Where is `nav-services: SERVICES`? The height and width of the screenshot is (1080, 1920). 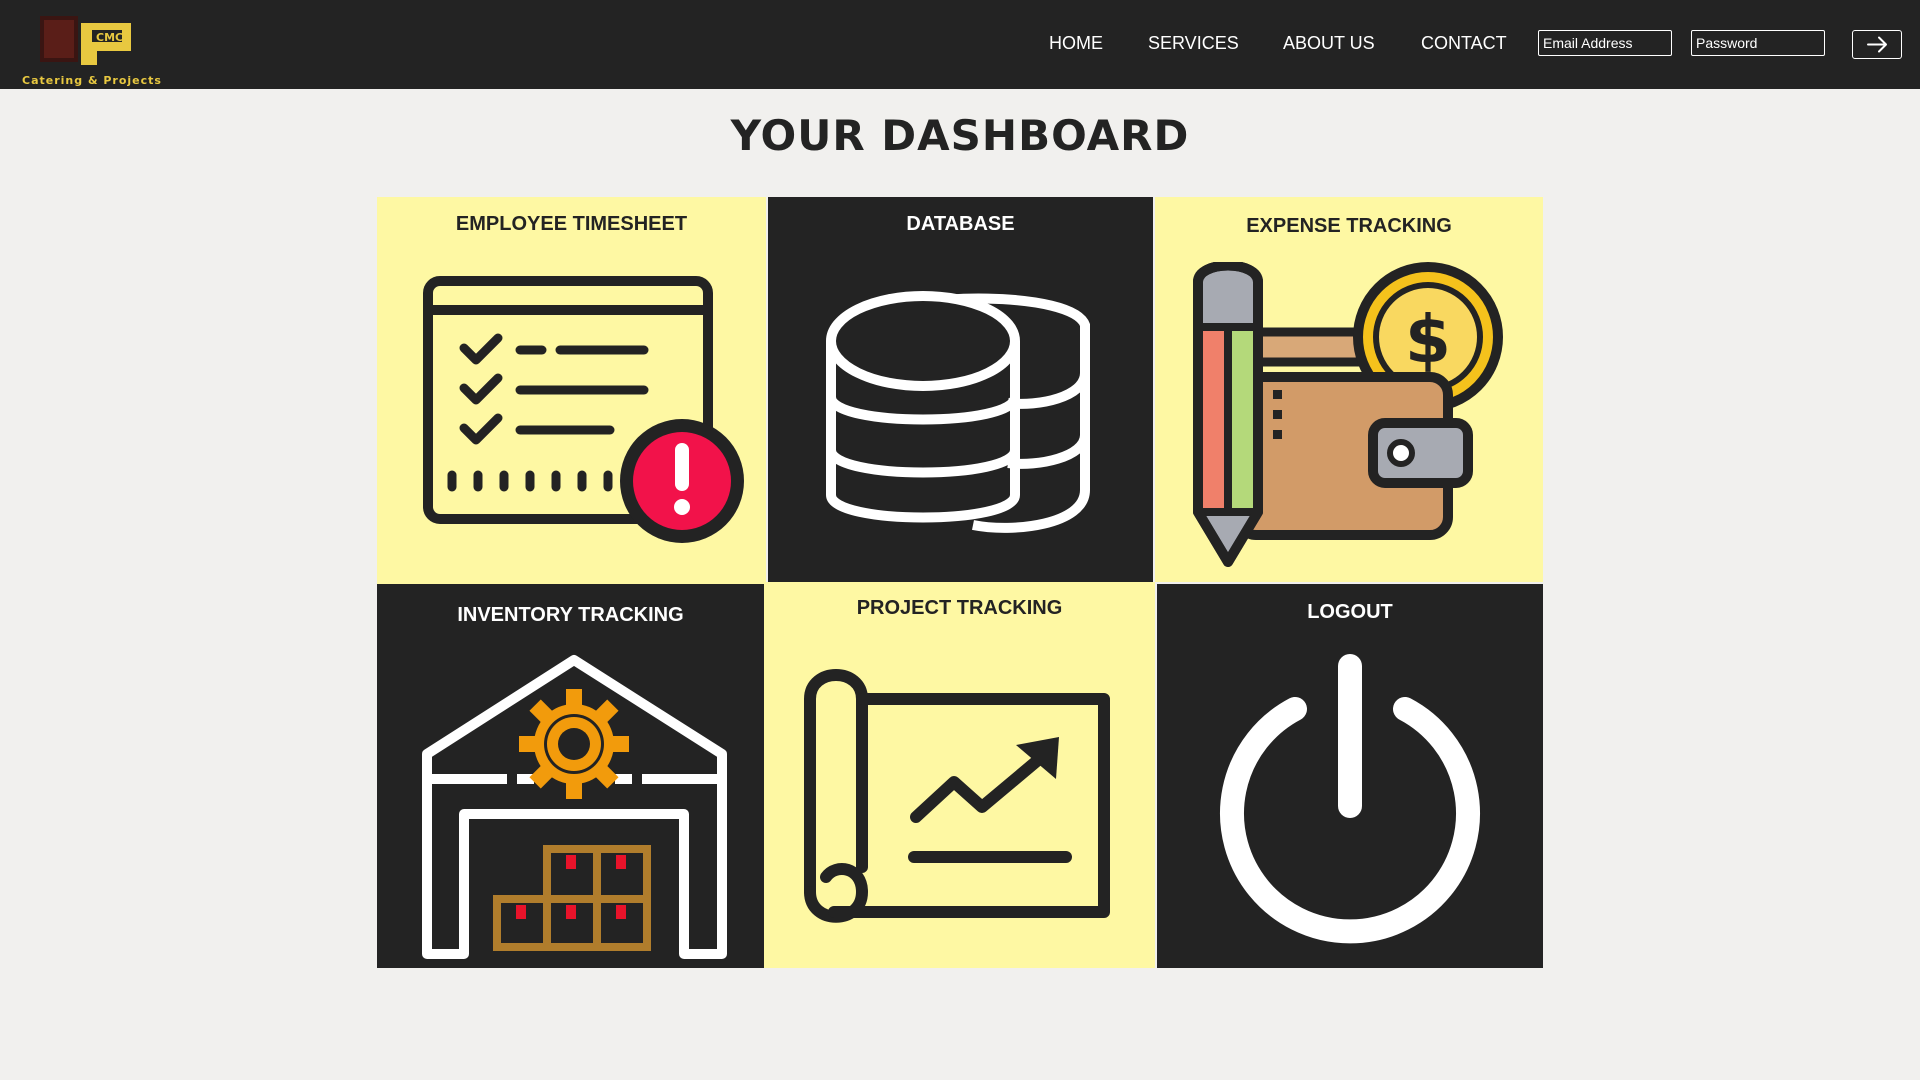 nav-services: SERVICES is located at coordinates (1193, 43).